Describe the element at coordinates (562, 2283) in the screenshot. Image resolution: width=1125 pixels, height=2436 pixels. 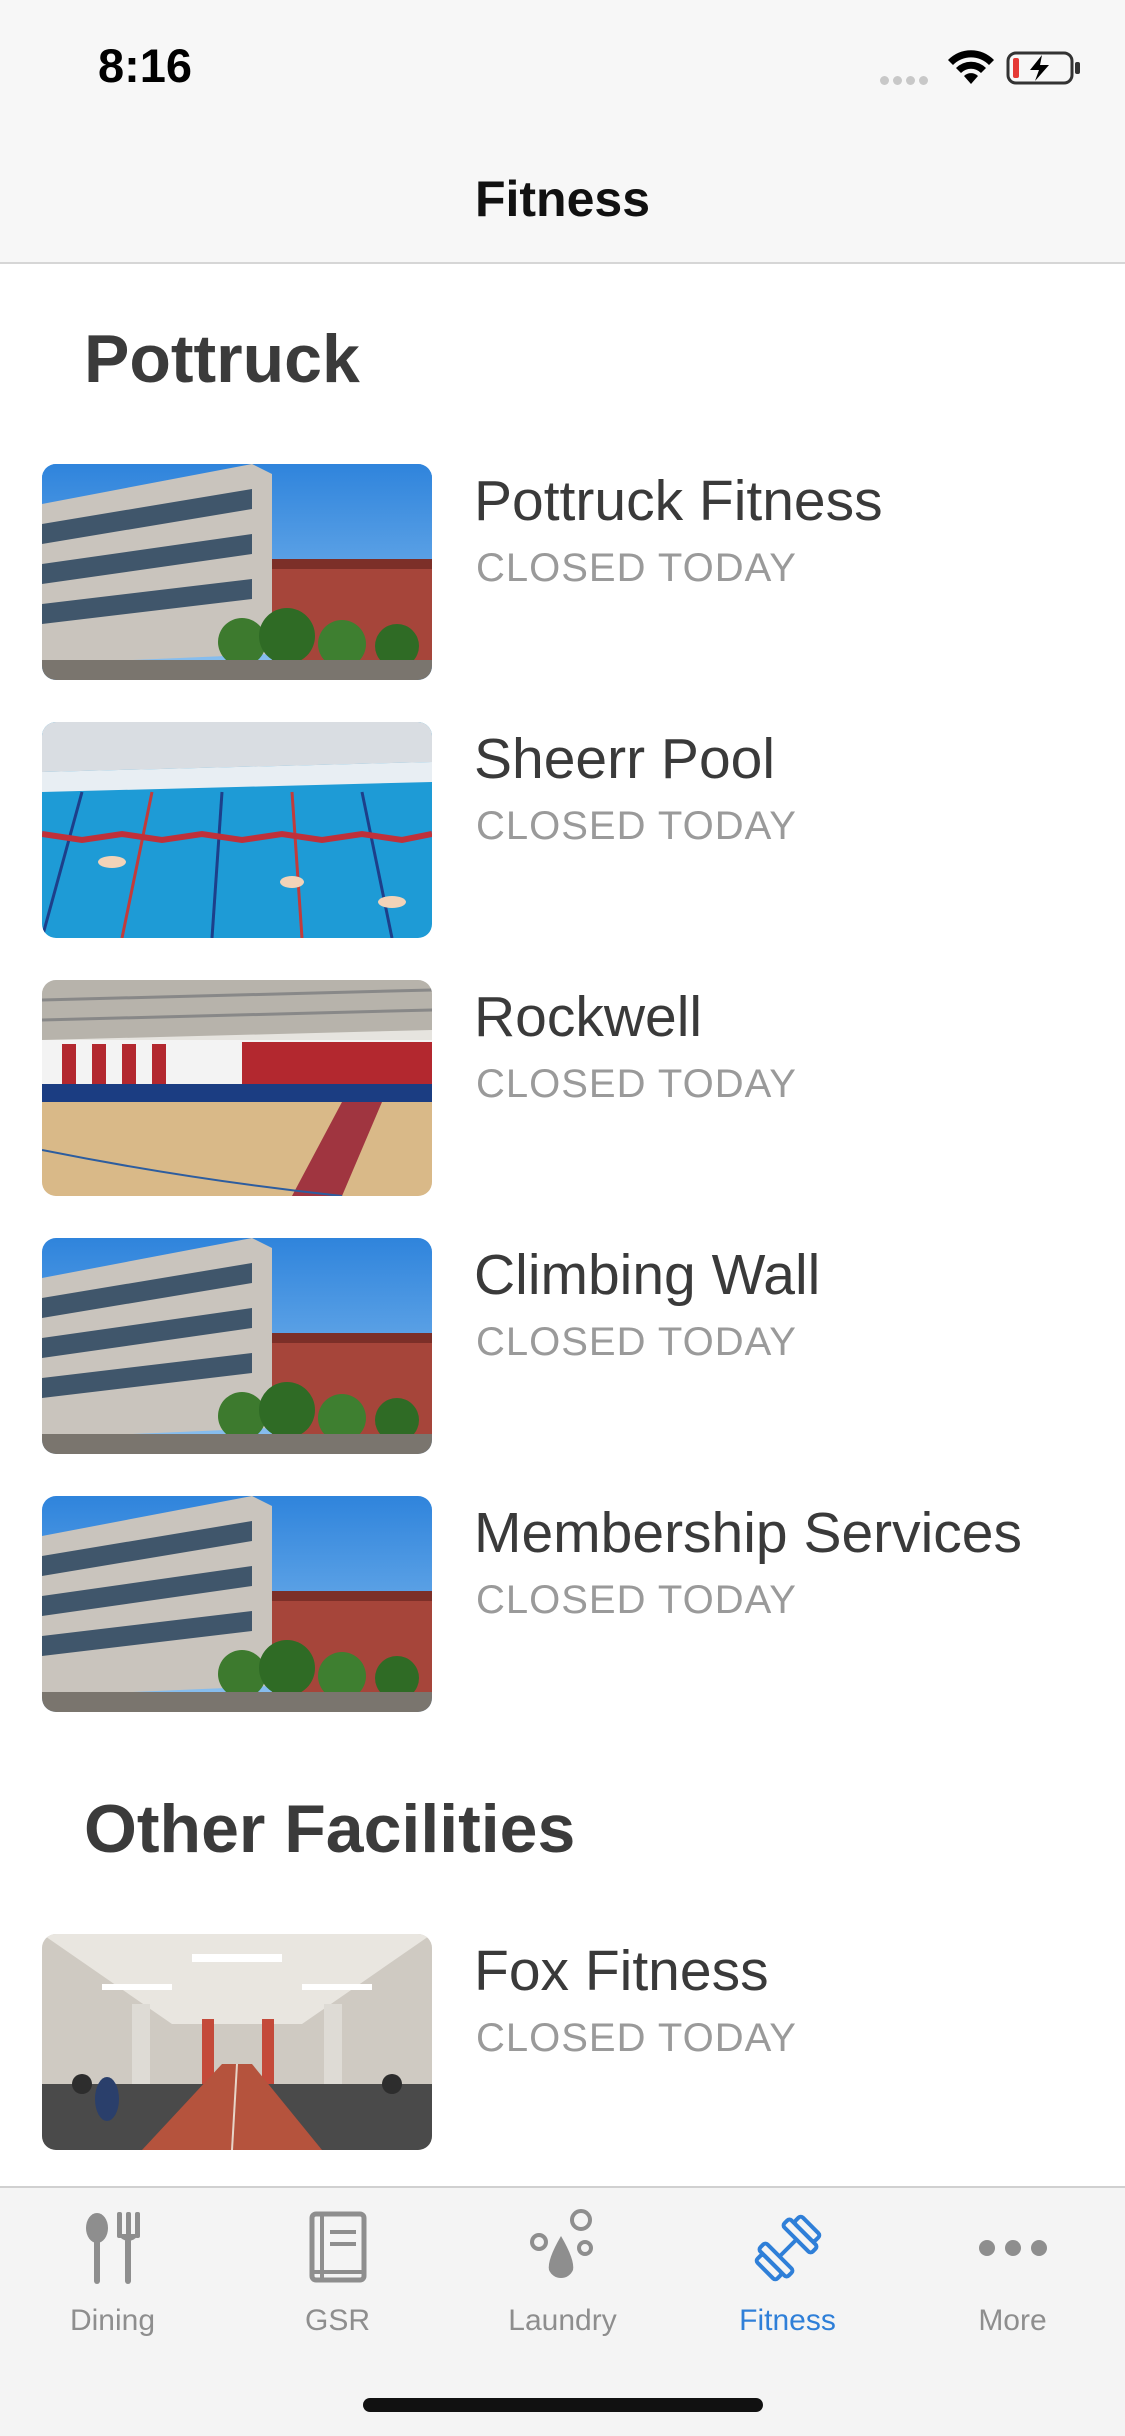
I see `tab-laundry: Laundry` at that location.